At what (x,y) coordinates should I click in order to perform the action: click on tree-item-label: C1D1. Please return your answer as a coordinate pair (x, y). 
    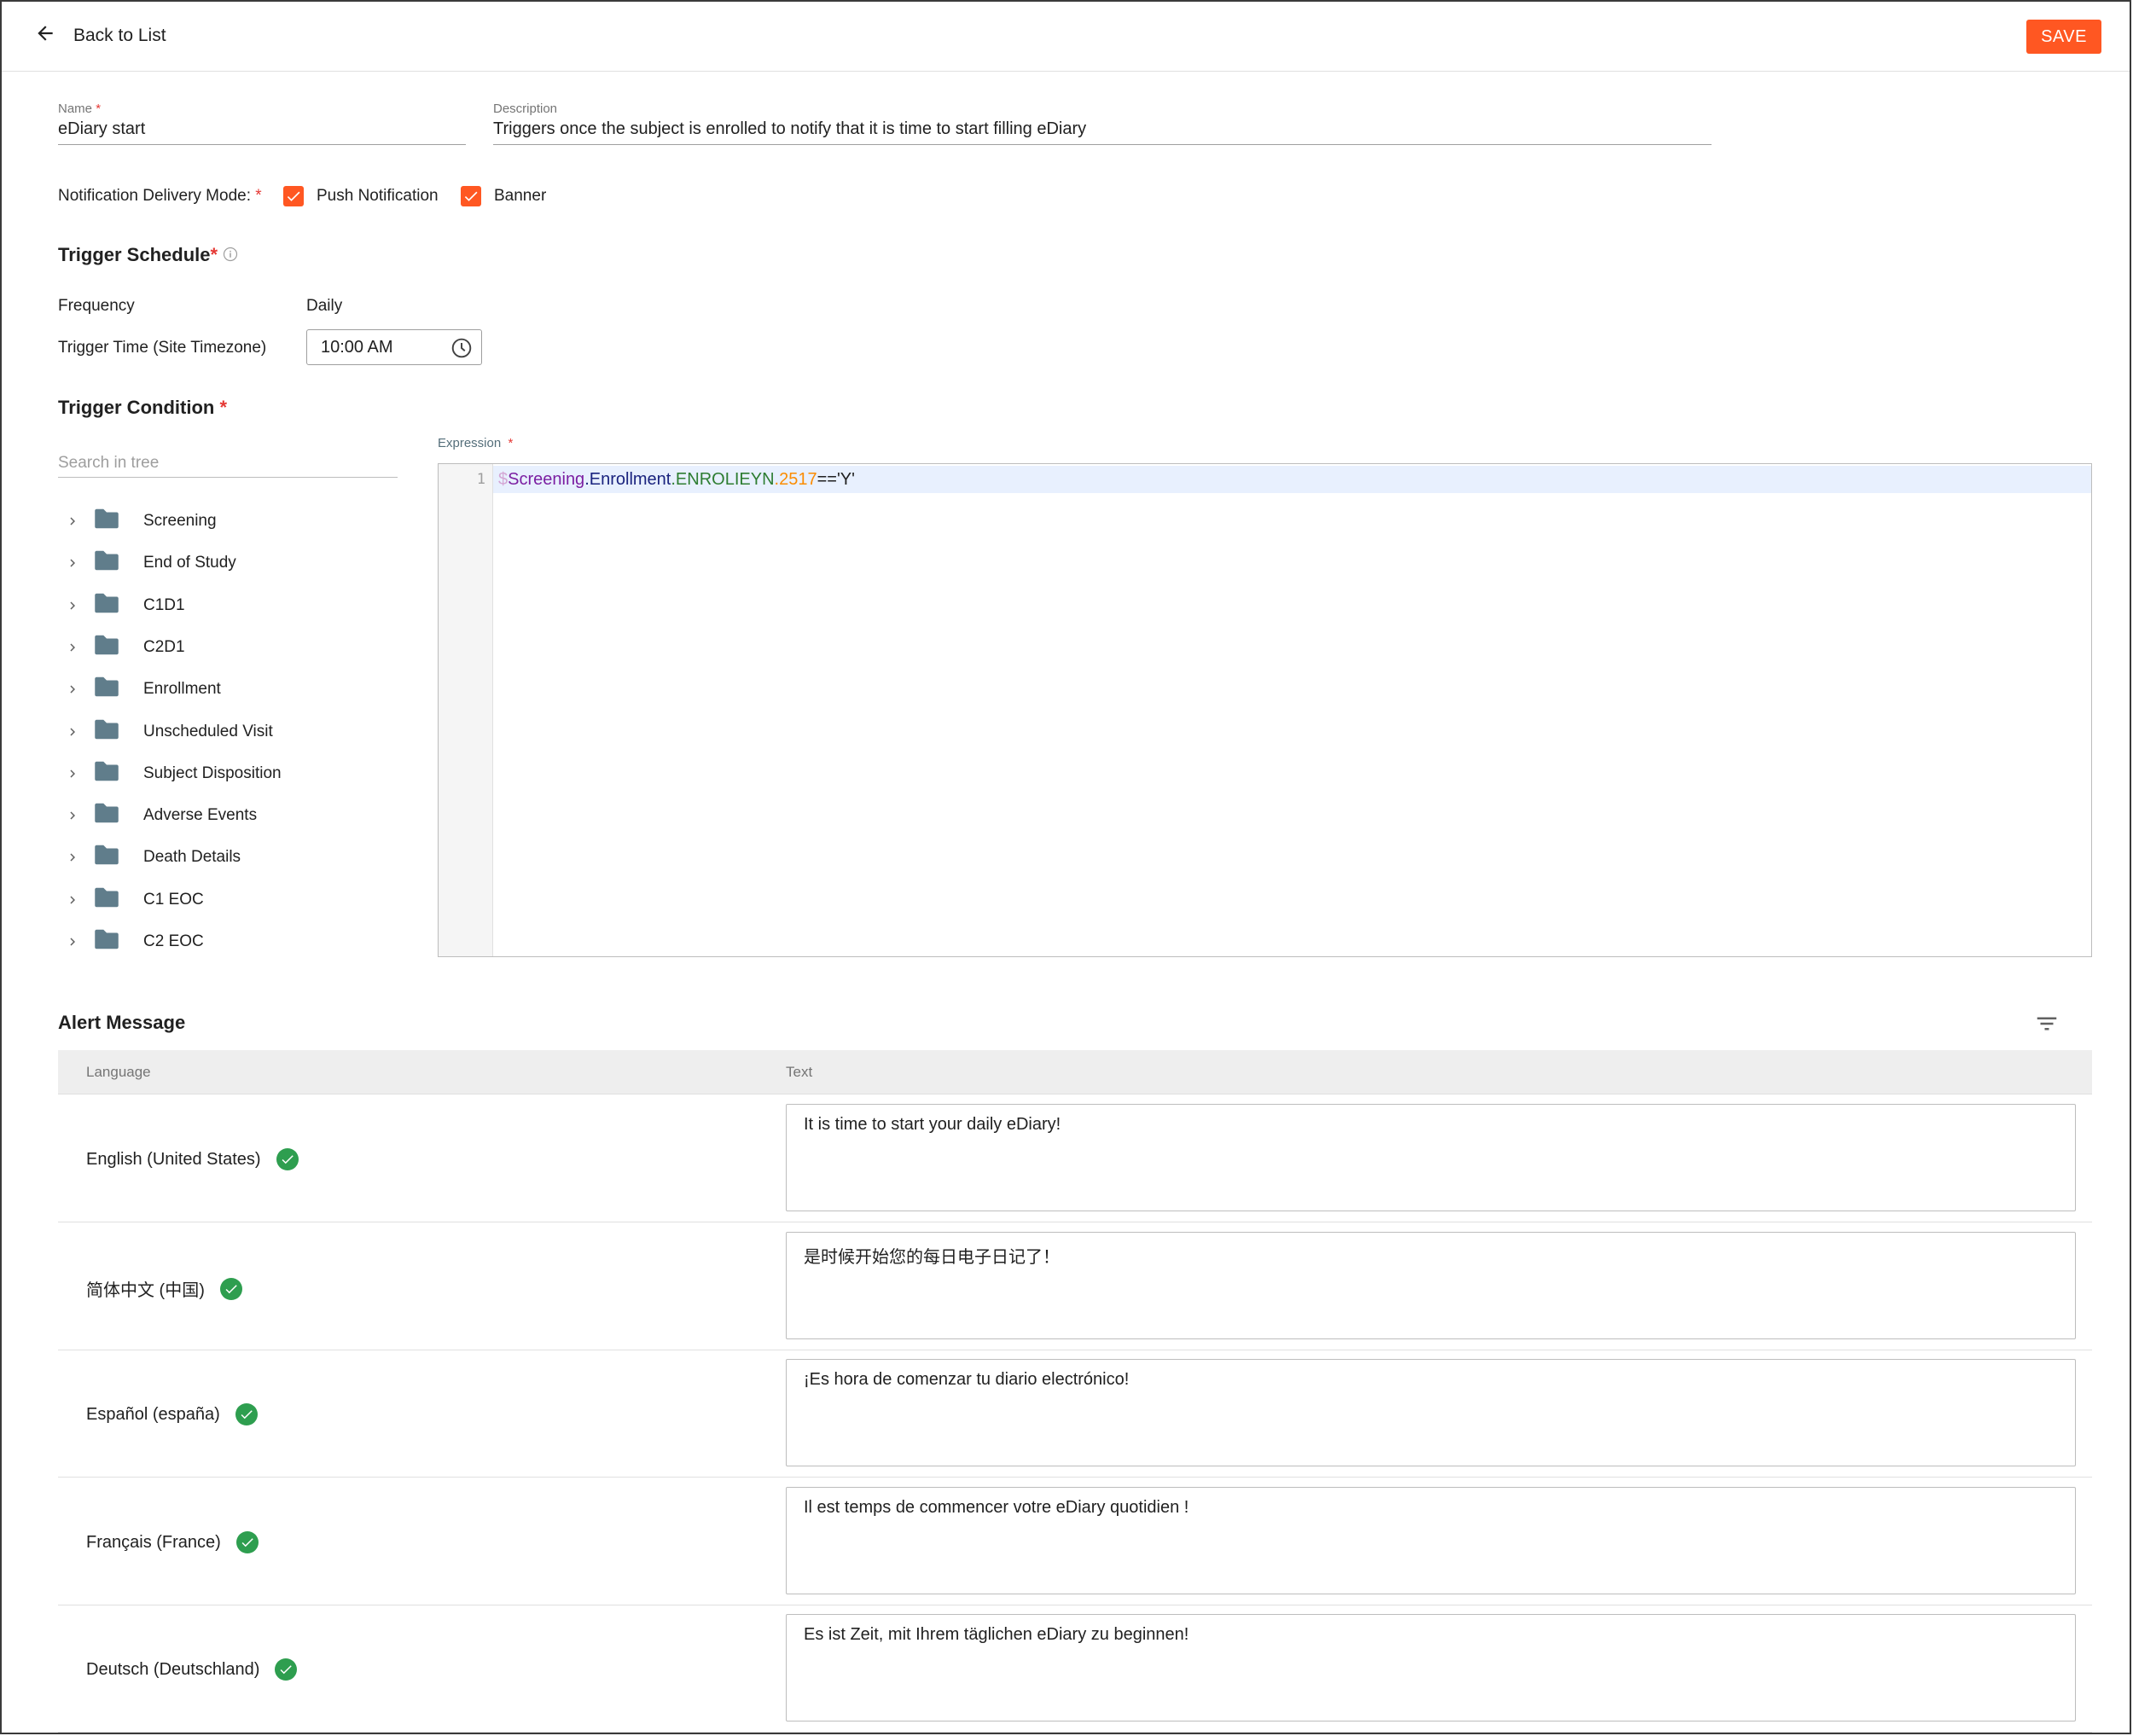
    Looking at the image, I should click on (164, 605).